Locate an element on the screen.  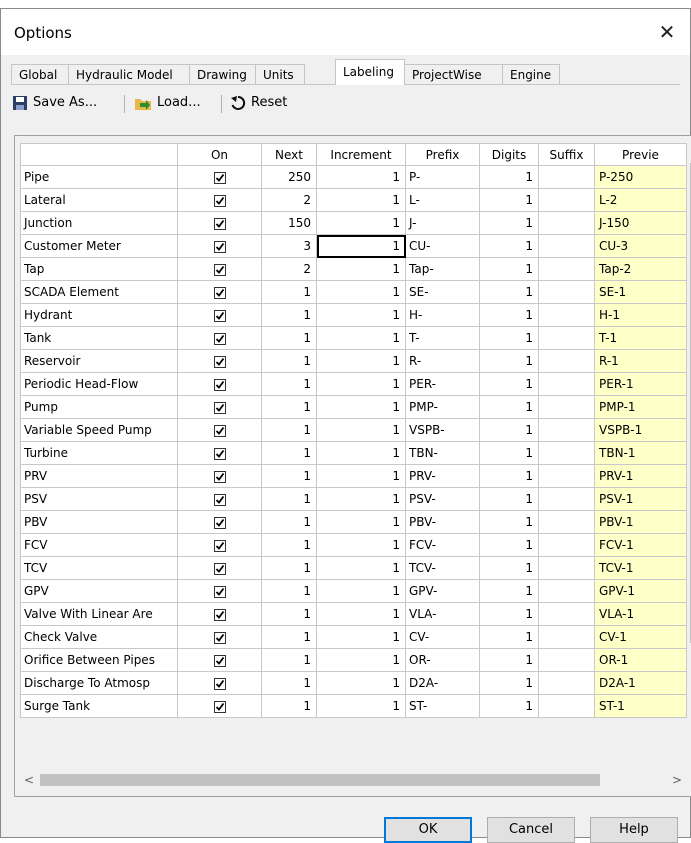
row-prefix-cell: PRV- is located at coordinates (442, 476).